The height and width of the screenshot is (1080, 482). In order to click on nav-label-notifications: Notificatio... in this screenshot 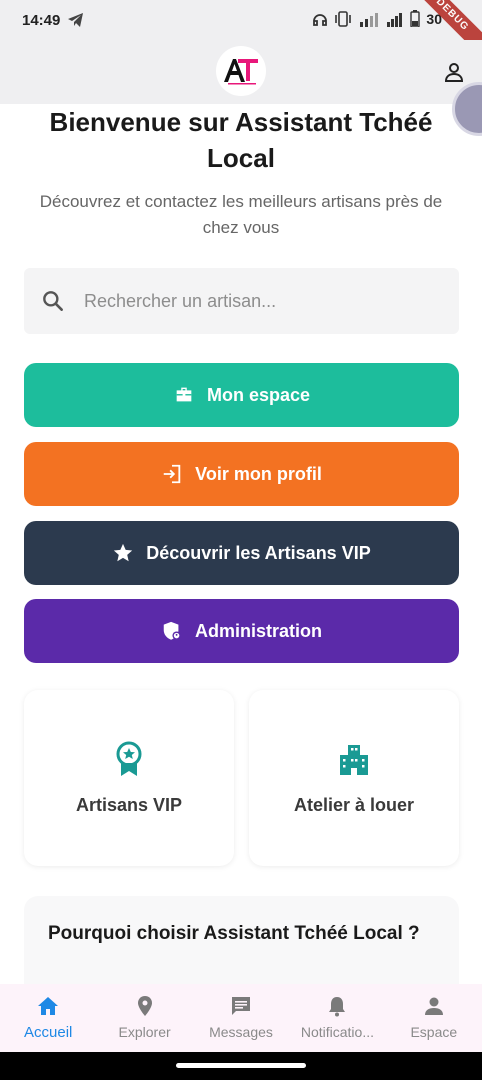, I will do `click(337, 1032)`.